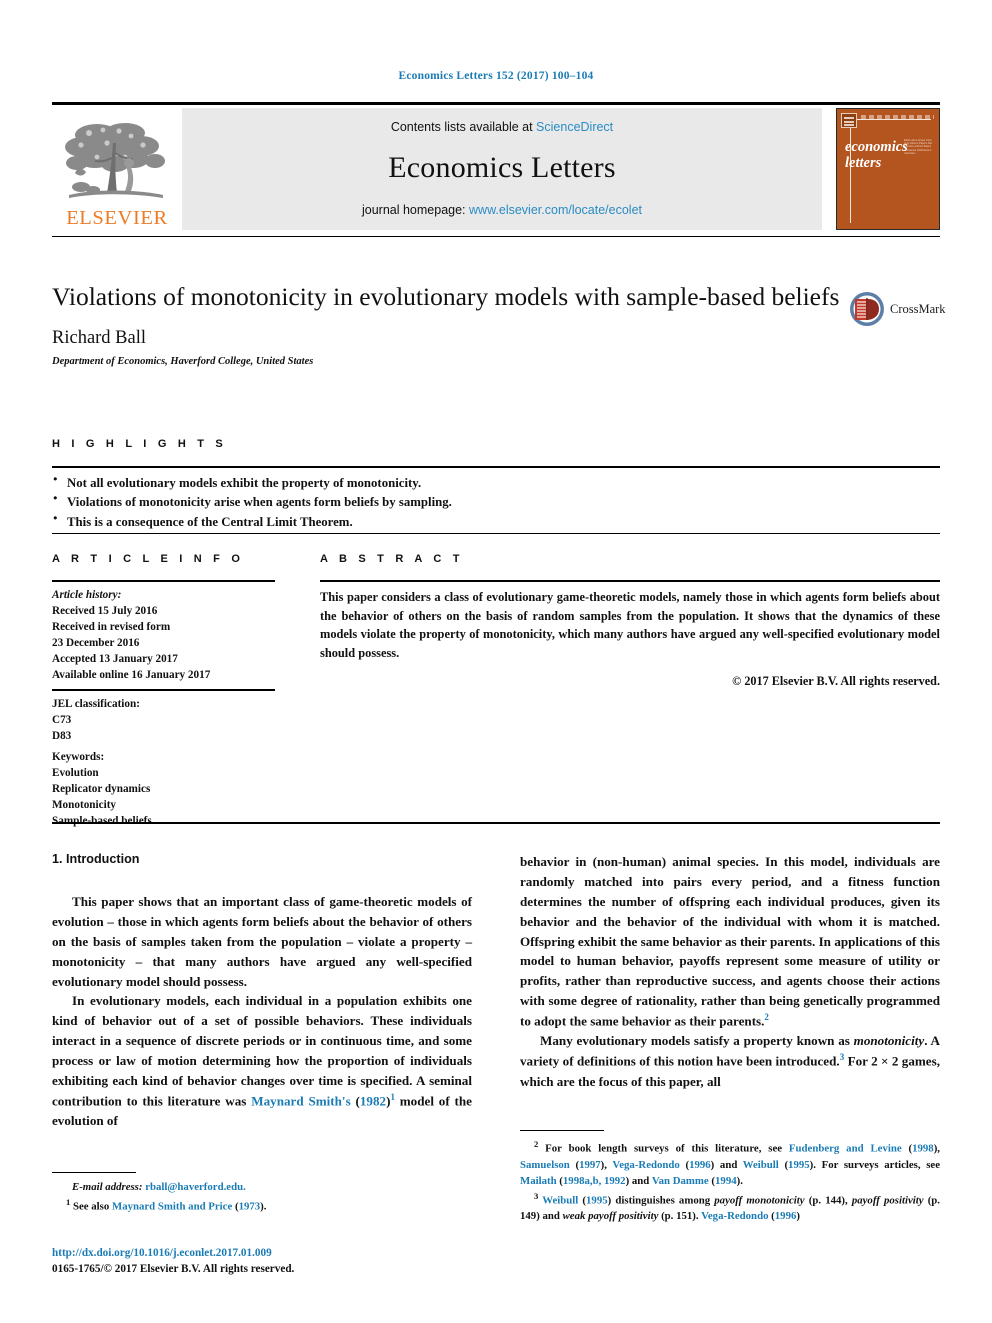  Describe the element at coordinates (594, 1181) in the screenshot. I see `citation-year-link: 1998a,b, 1992` at that location.